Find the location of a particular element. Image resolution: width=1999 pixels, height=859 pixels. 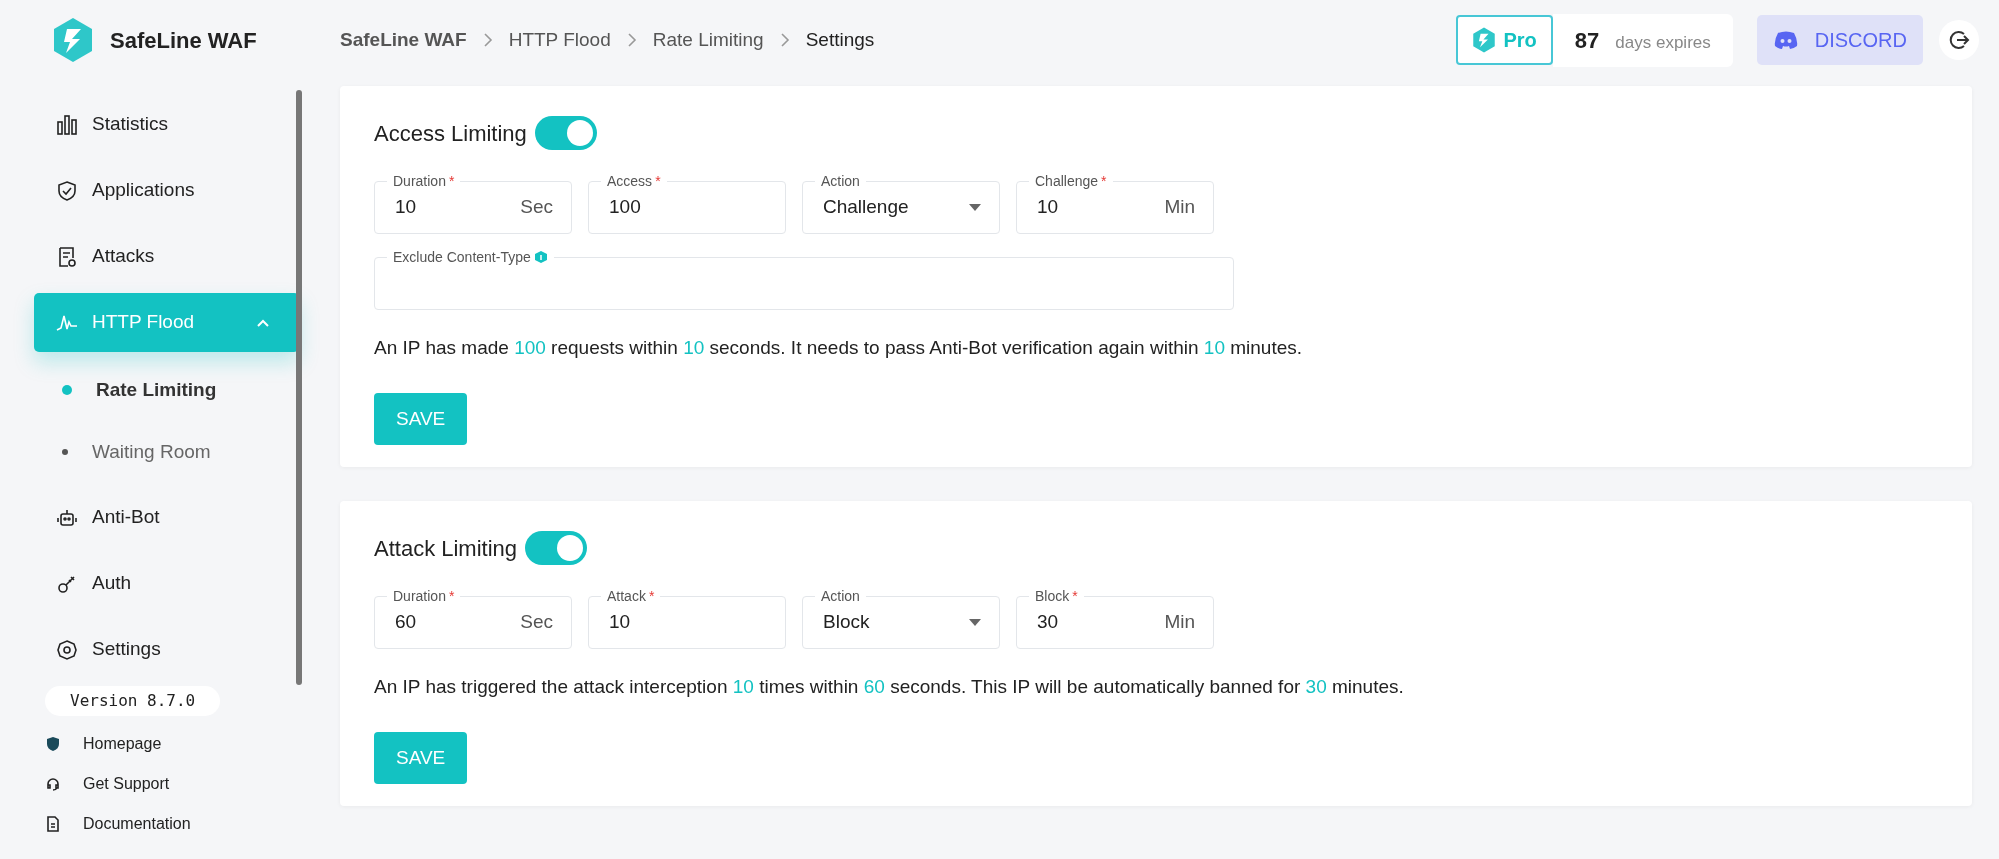

headset-icon is located at coordinates (53, 784).